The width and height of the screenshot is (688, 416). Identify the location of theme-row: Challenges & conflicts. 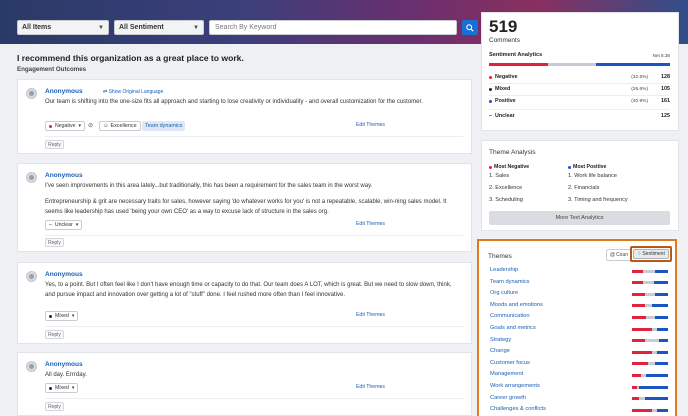
(580, 411).